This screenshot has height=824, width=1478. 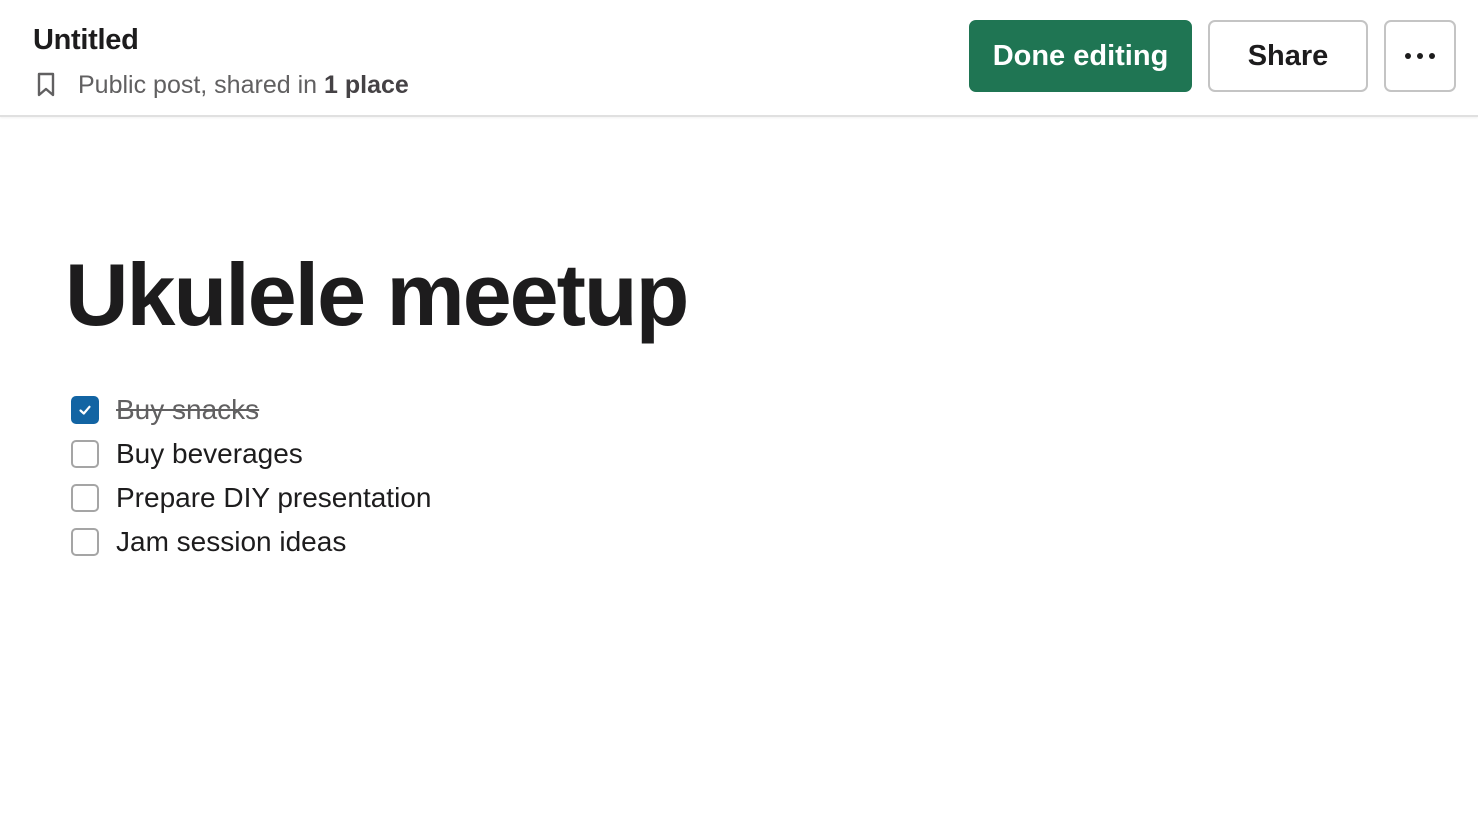 I want to click on post-title: Untitled, so click(x=86, y=40).